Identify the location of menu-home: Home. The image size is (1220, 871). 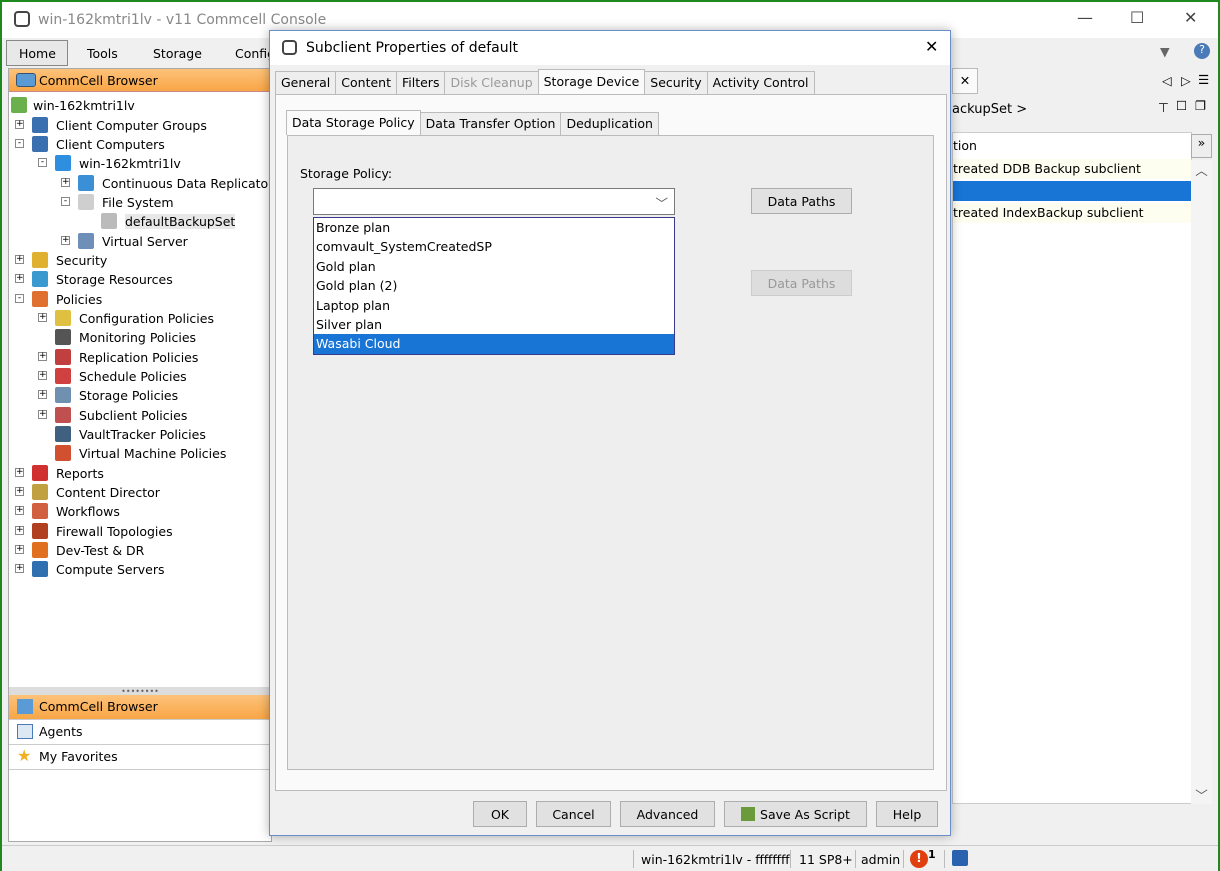
(37, 53).